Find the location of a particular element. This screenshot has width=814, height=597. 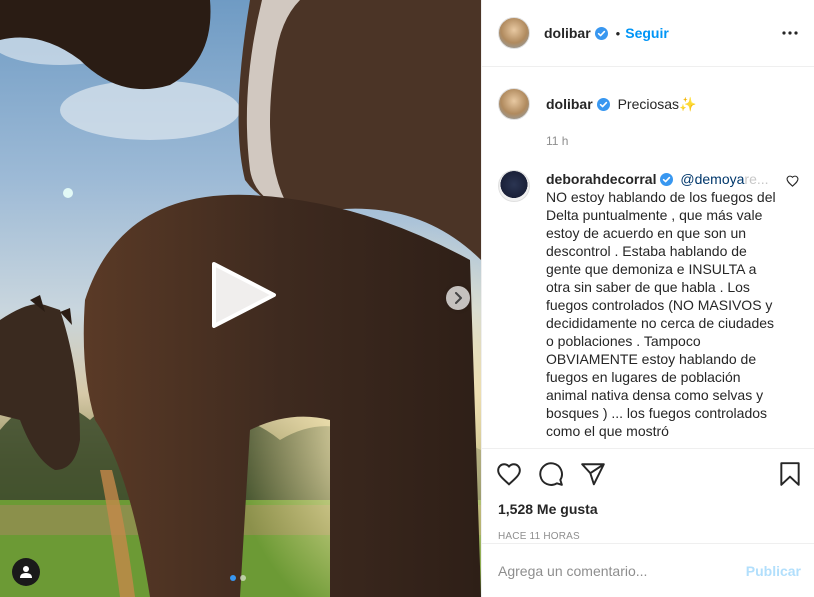

follow-button: Seguir is located at coordinates (647, 33).